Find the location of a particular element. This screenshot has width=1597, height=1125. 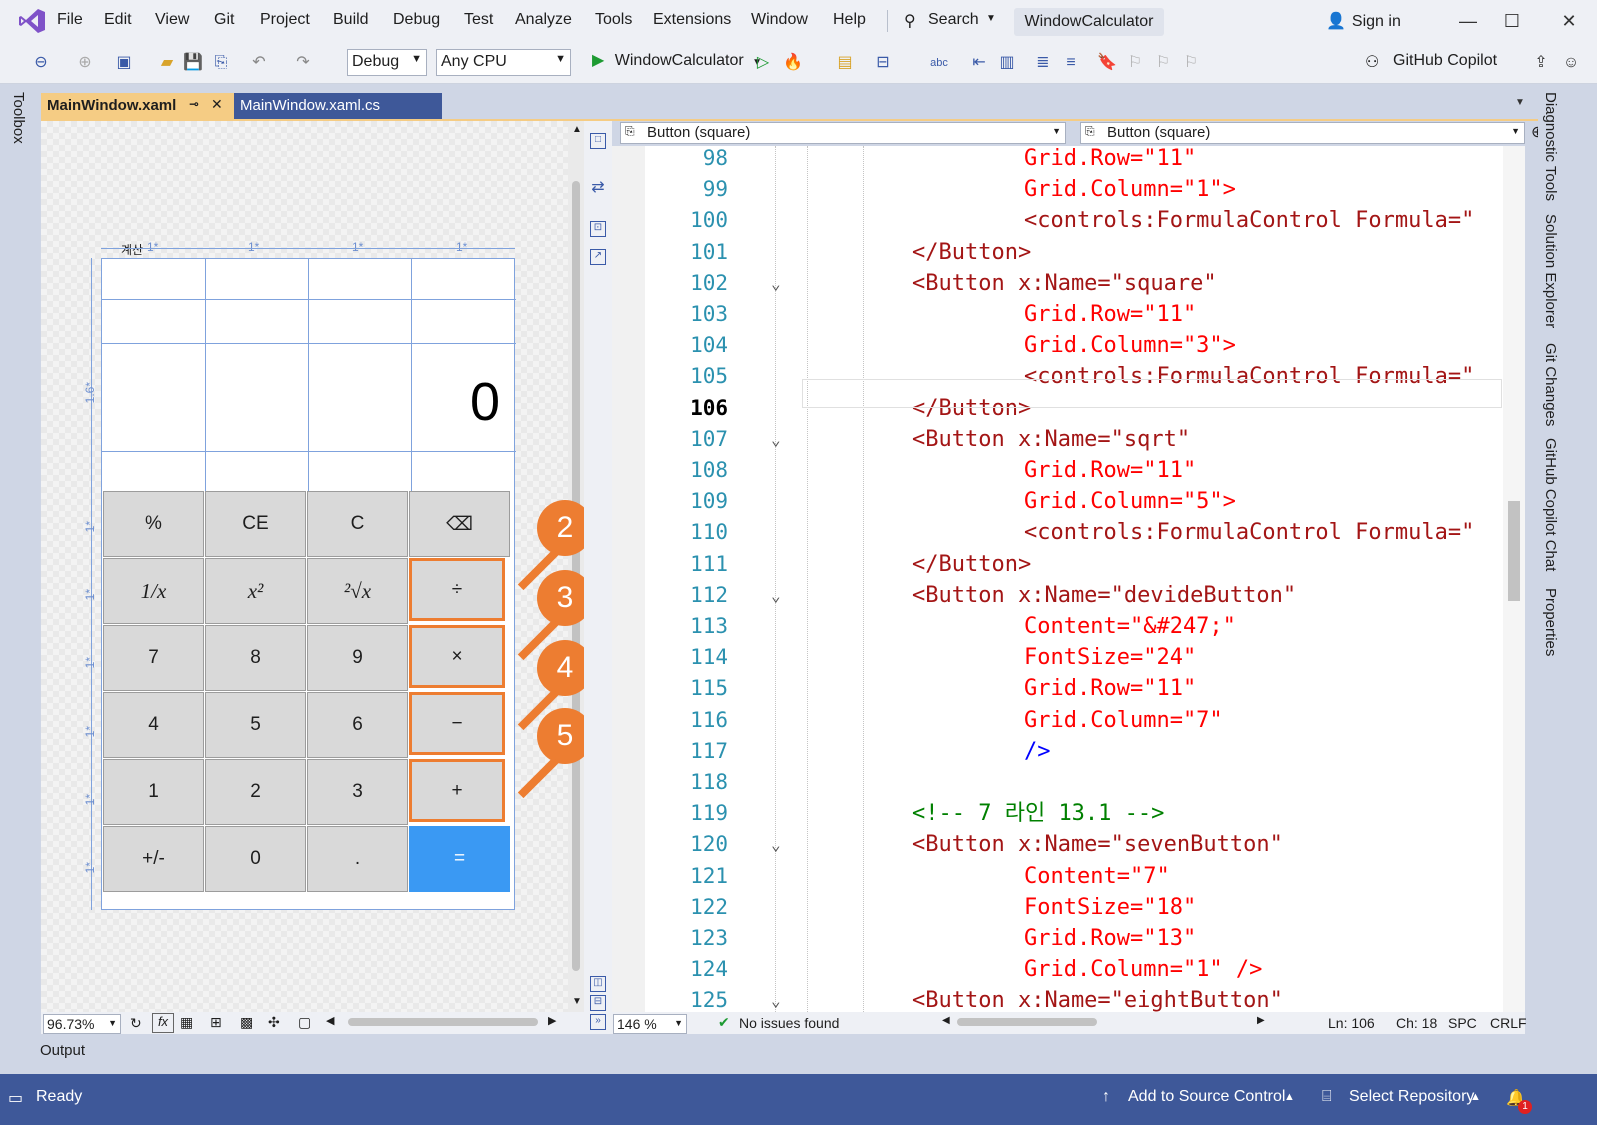

redo-icon: ↷ is located at coordinates (303, 63).